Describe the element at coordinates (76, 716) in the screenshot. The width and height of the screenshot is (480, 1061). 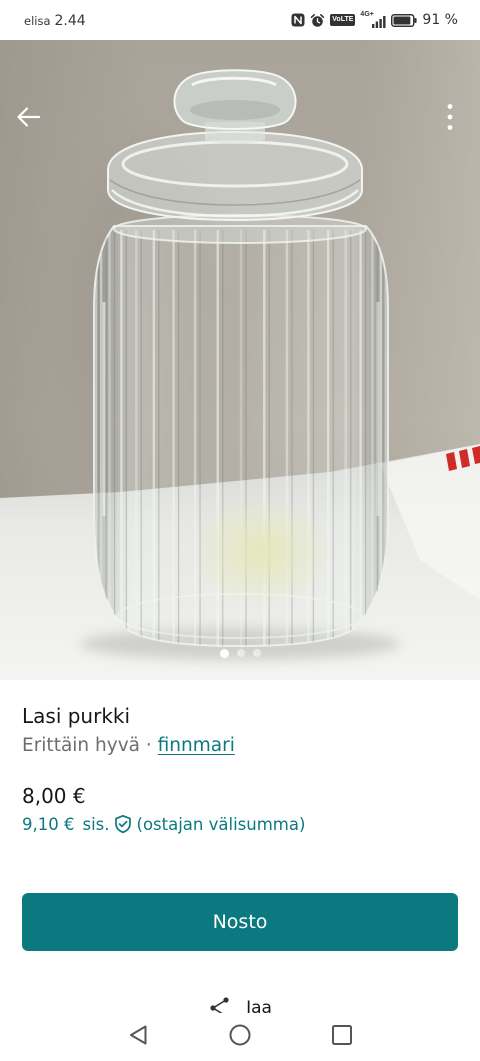
I see `item-title: Lasi purkki` at that location.